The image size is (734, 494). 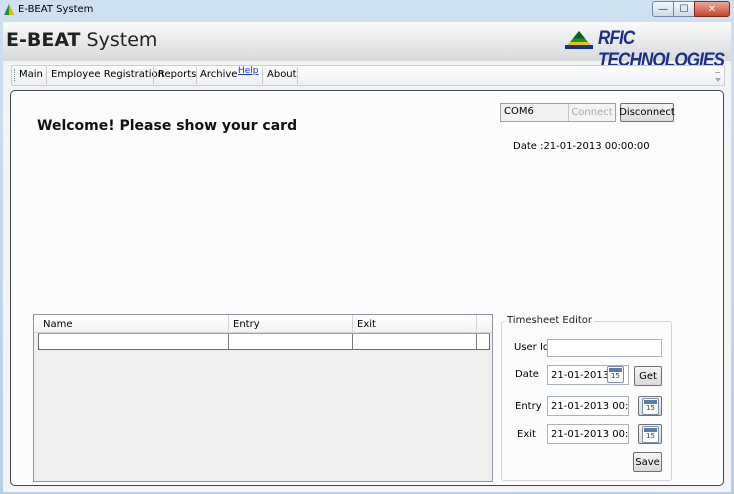 I want to click on current-date-label: Date :21-01-2013 00:00:00, so click(x=581, y=146).